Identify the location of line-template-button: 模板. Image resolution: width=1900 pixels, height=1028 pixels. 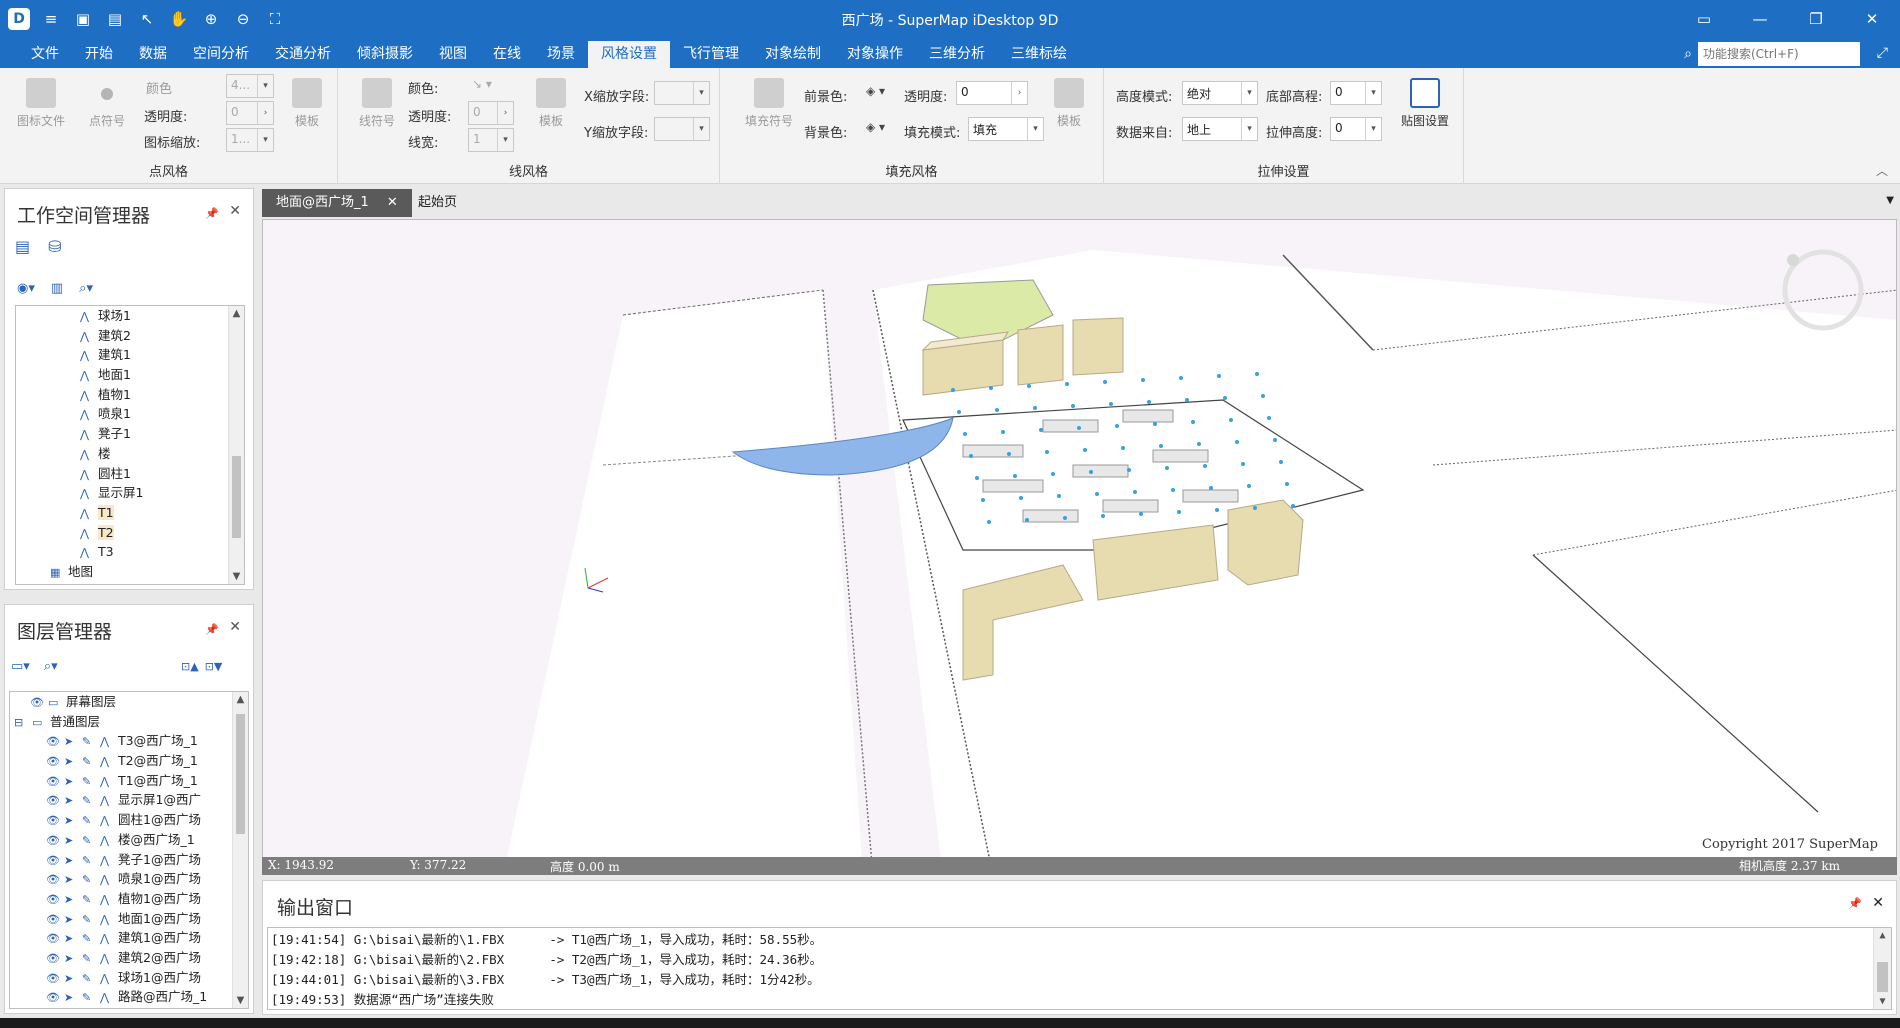
(551, 103).